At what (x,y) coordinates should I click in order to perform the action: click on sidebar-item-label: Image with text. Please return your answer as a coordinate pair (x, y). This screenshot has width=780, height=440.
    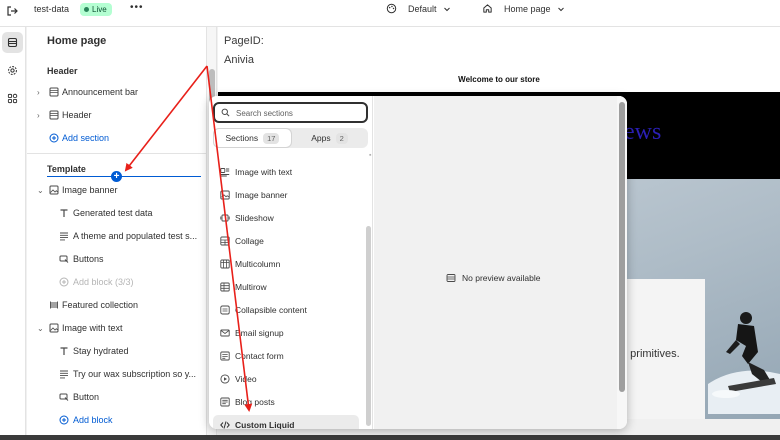
    Looking at the image, I should click on (92, 328).